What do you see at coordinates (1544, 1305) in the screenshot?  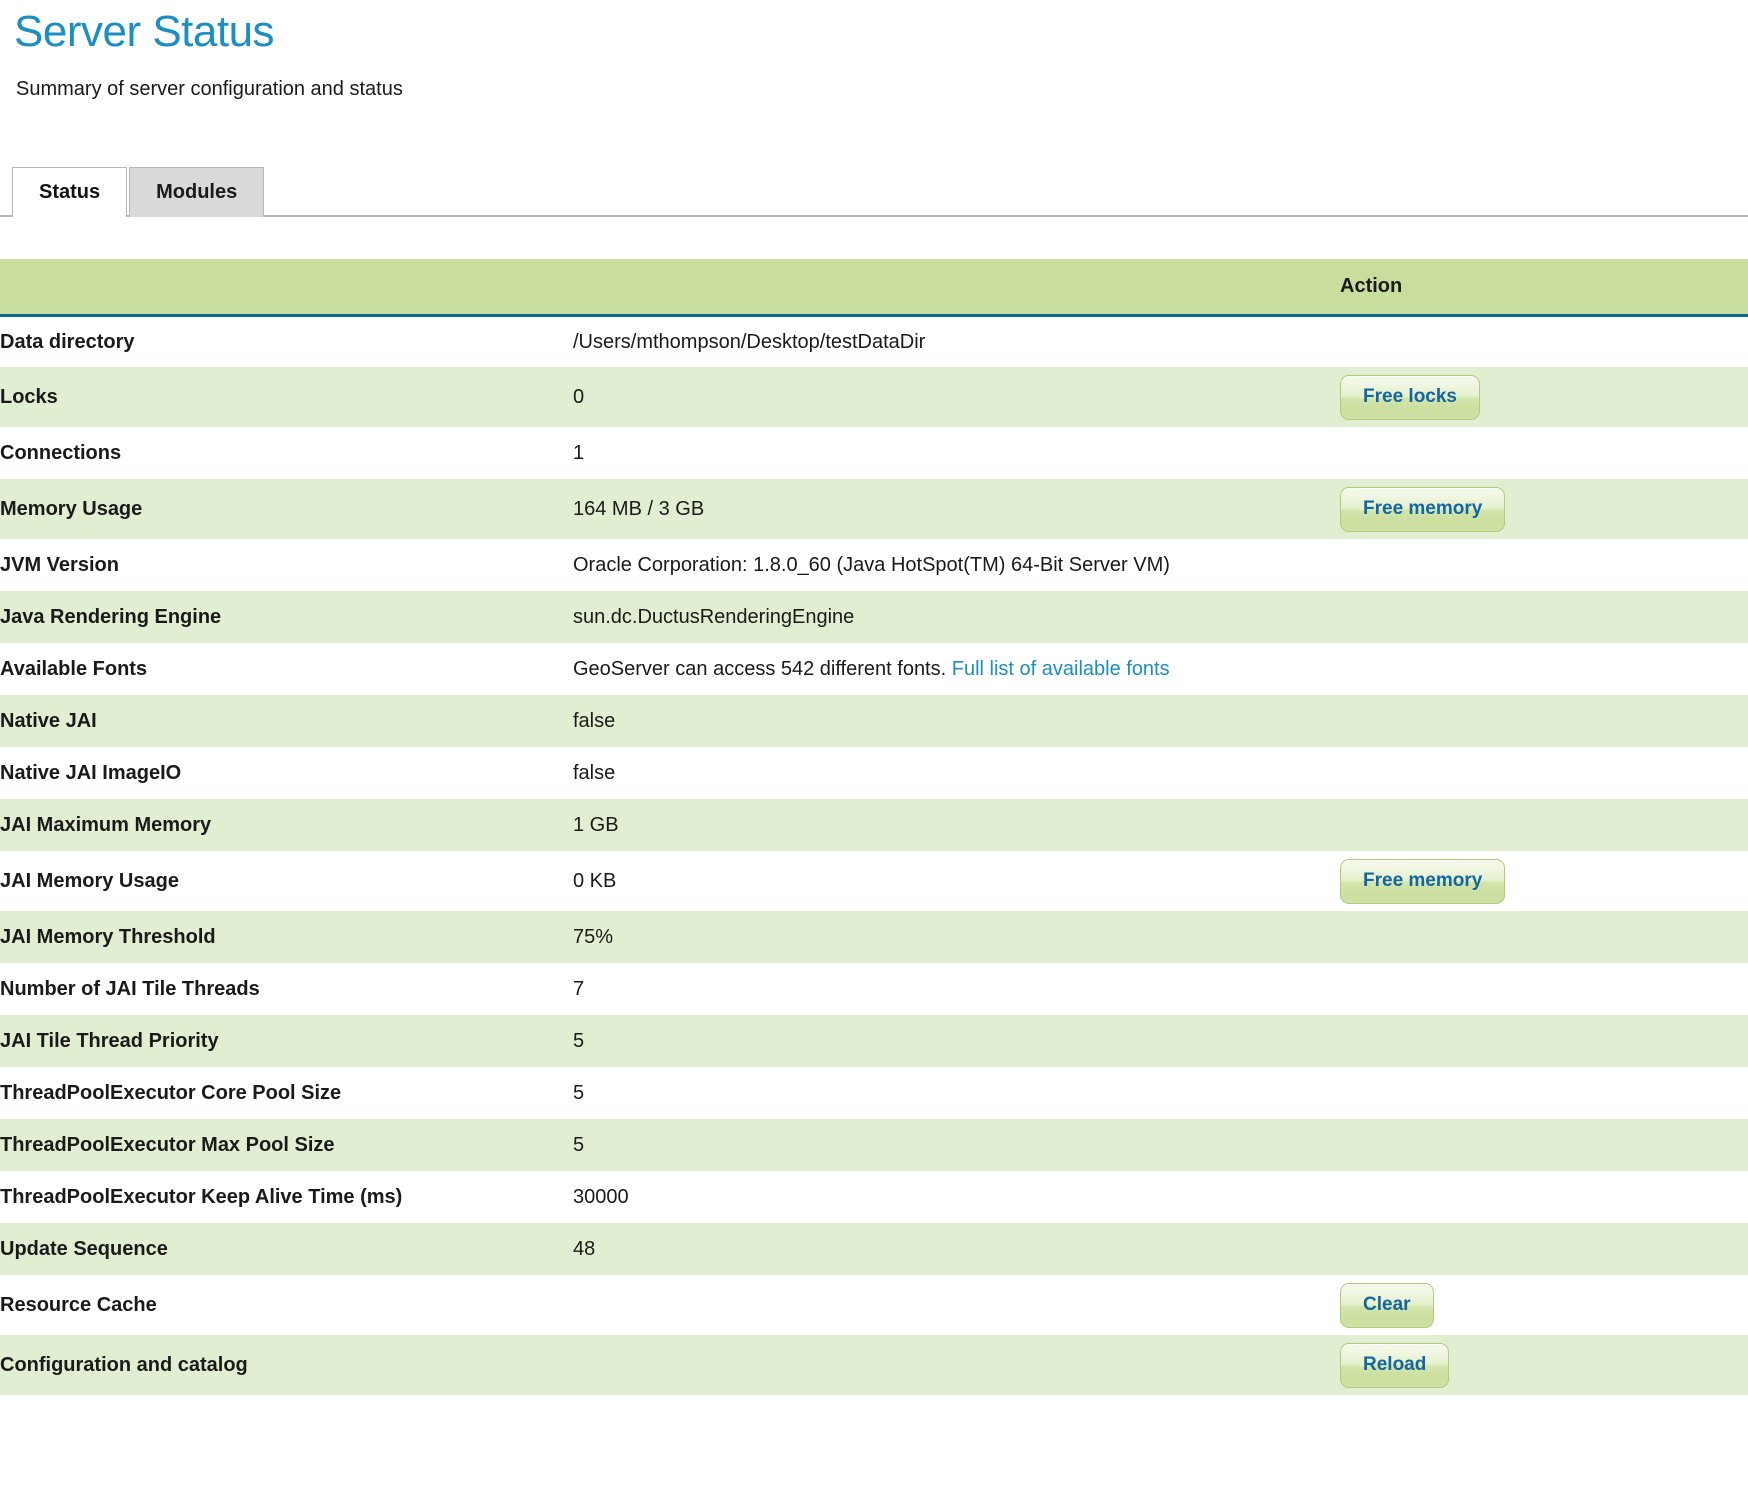 I see `row-action: Clear` at bounding box center [1544, 1305].